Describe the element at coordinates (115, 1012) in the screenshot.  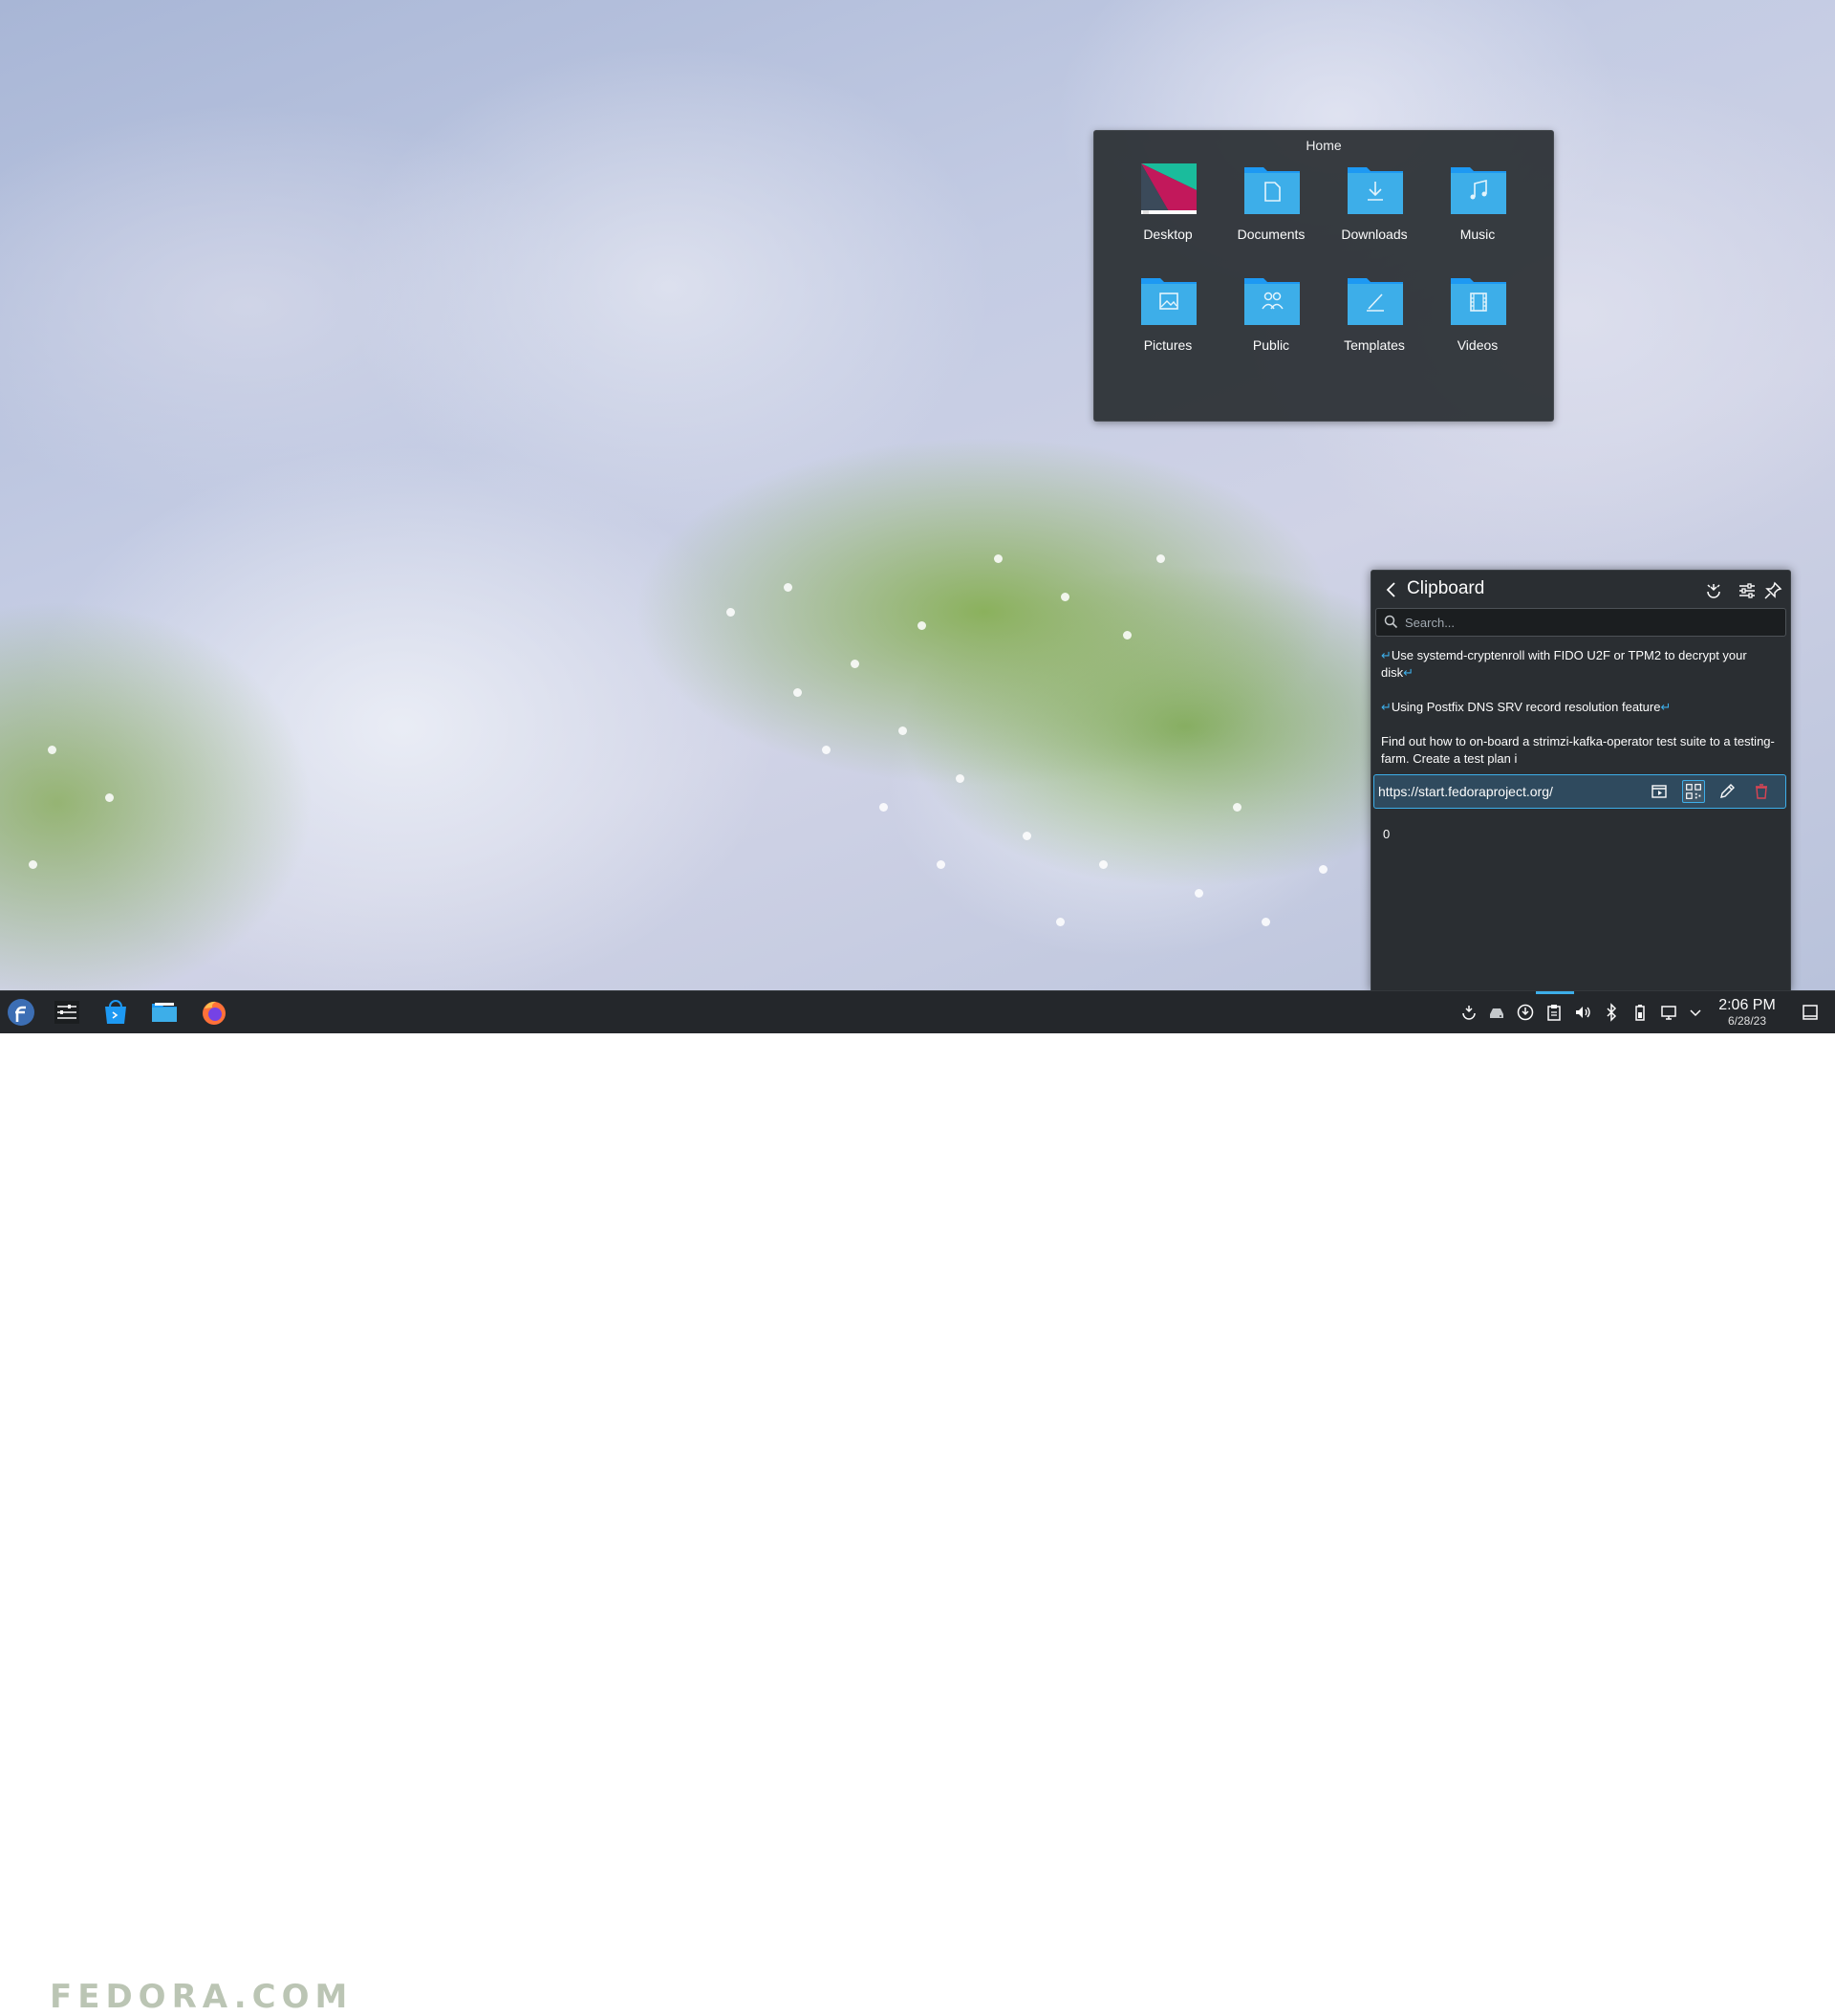
I see `discover-store-icon` at that location.